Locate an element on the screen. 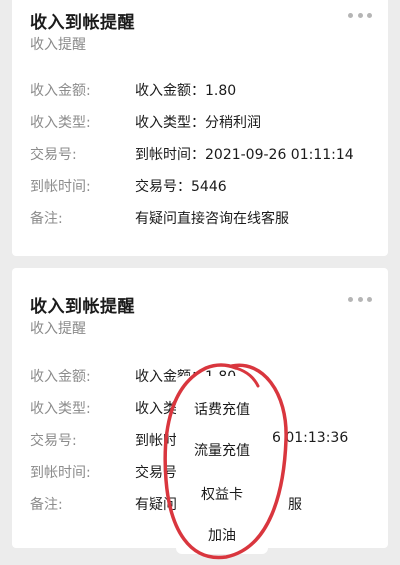 The width and height of the screenshot is (400, 565). row-value: 收入金额：1.80 is located at coordinates (186, 91).